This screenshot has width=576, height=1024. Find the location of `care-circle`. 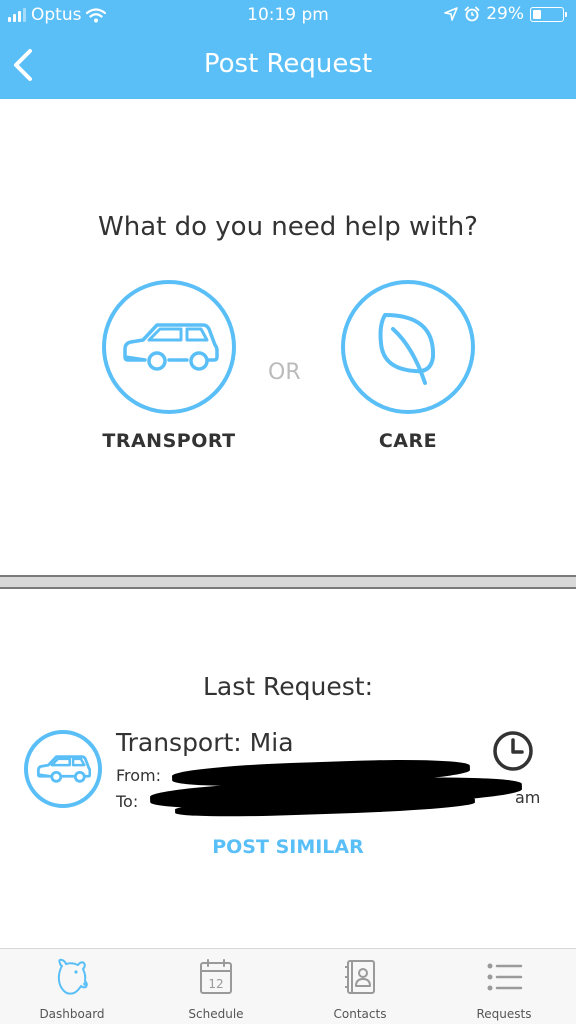

care-circle is located at coordinates (408, 347).